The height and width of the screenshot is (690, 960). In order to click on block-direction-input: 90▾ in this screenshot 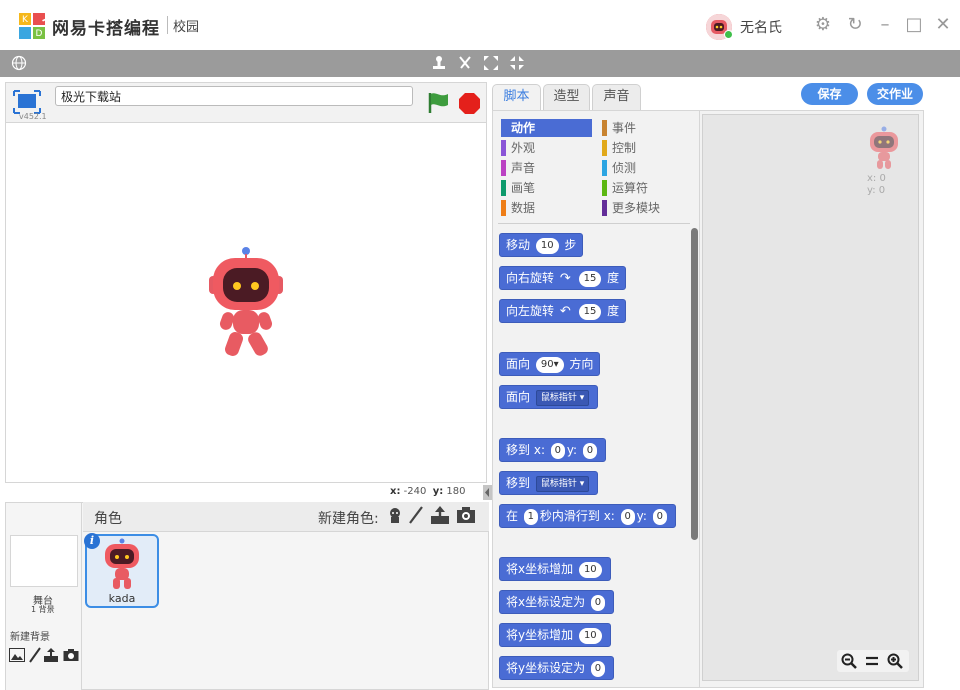, I will do `click(549, 364)`.